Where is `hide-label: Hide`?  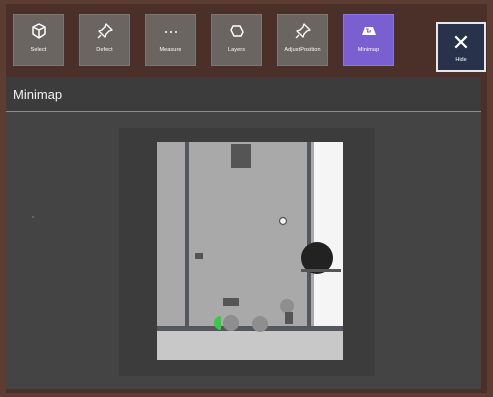
hide-label: Hide is located at coordinates (461, 60).